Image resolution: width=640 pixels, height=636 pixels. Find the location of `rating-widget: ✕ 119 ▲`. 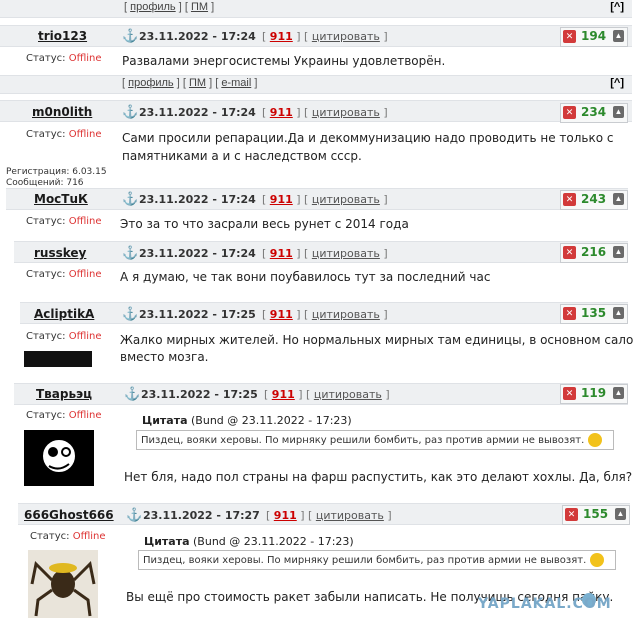

rating-widget: ✕ 119 ▲ is located at coordinates (594, 394).